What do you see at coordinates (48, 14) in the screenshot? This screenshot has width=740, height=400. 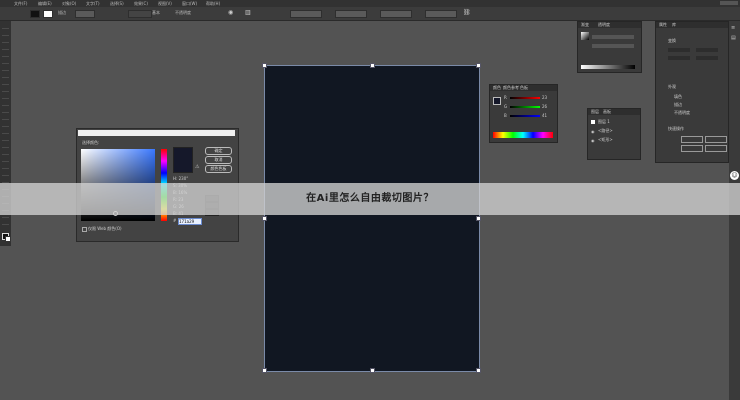 I see `stroke-swatch` at bounding box center [48, 14].